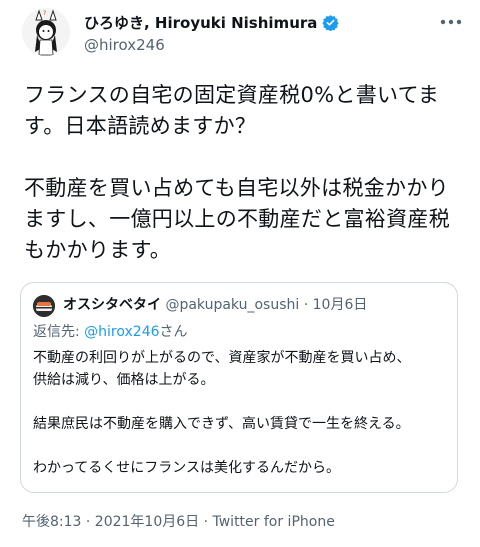 This screenshot has height=547, width=480. I want to click on reply-suffix: さん, so click(173, 332).